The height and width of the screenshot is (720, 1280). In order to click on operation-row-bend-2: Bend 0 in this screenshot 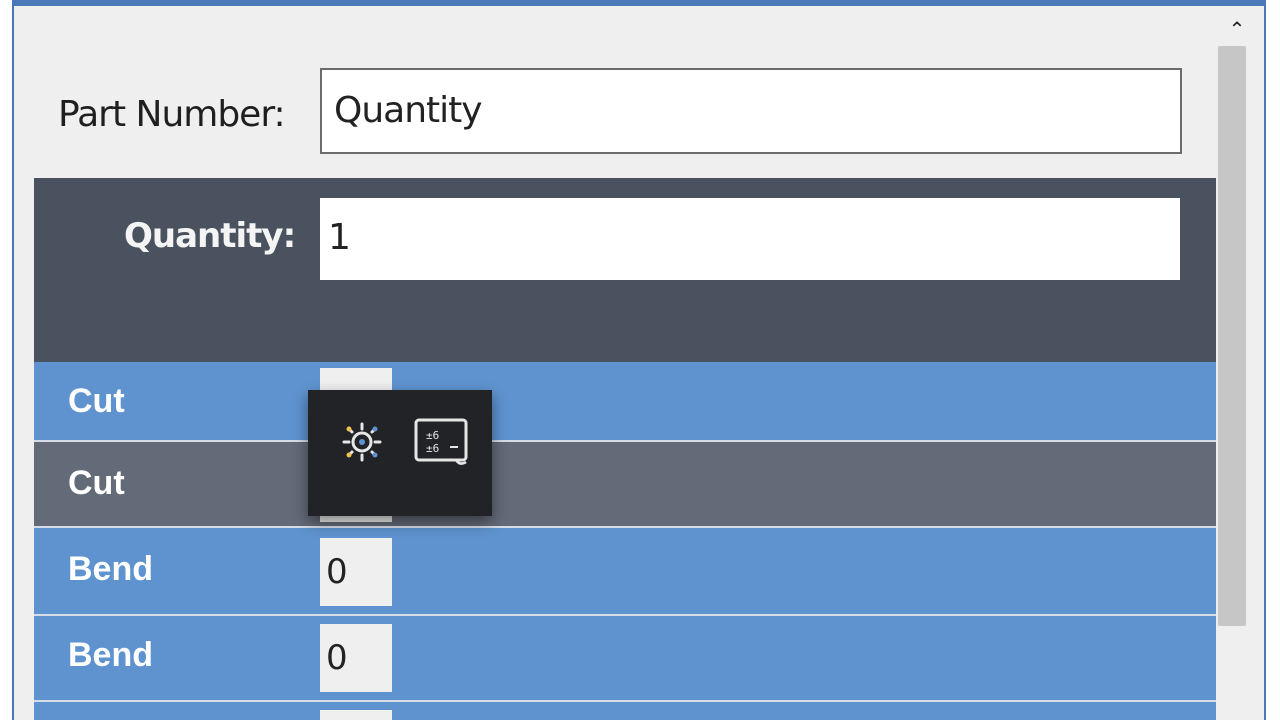, I will do `click(625, 659)`.